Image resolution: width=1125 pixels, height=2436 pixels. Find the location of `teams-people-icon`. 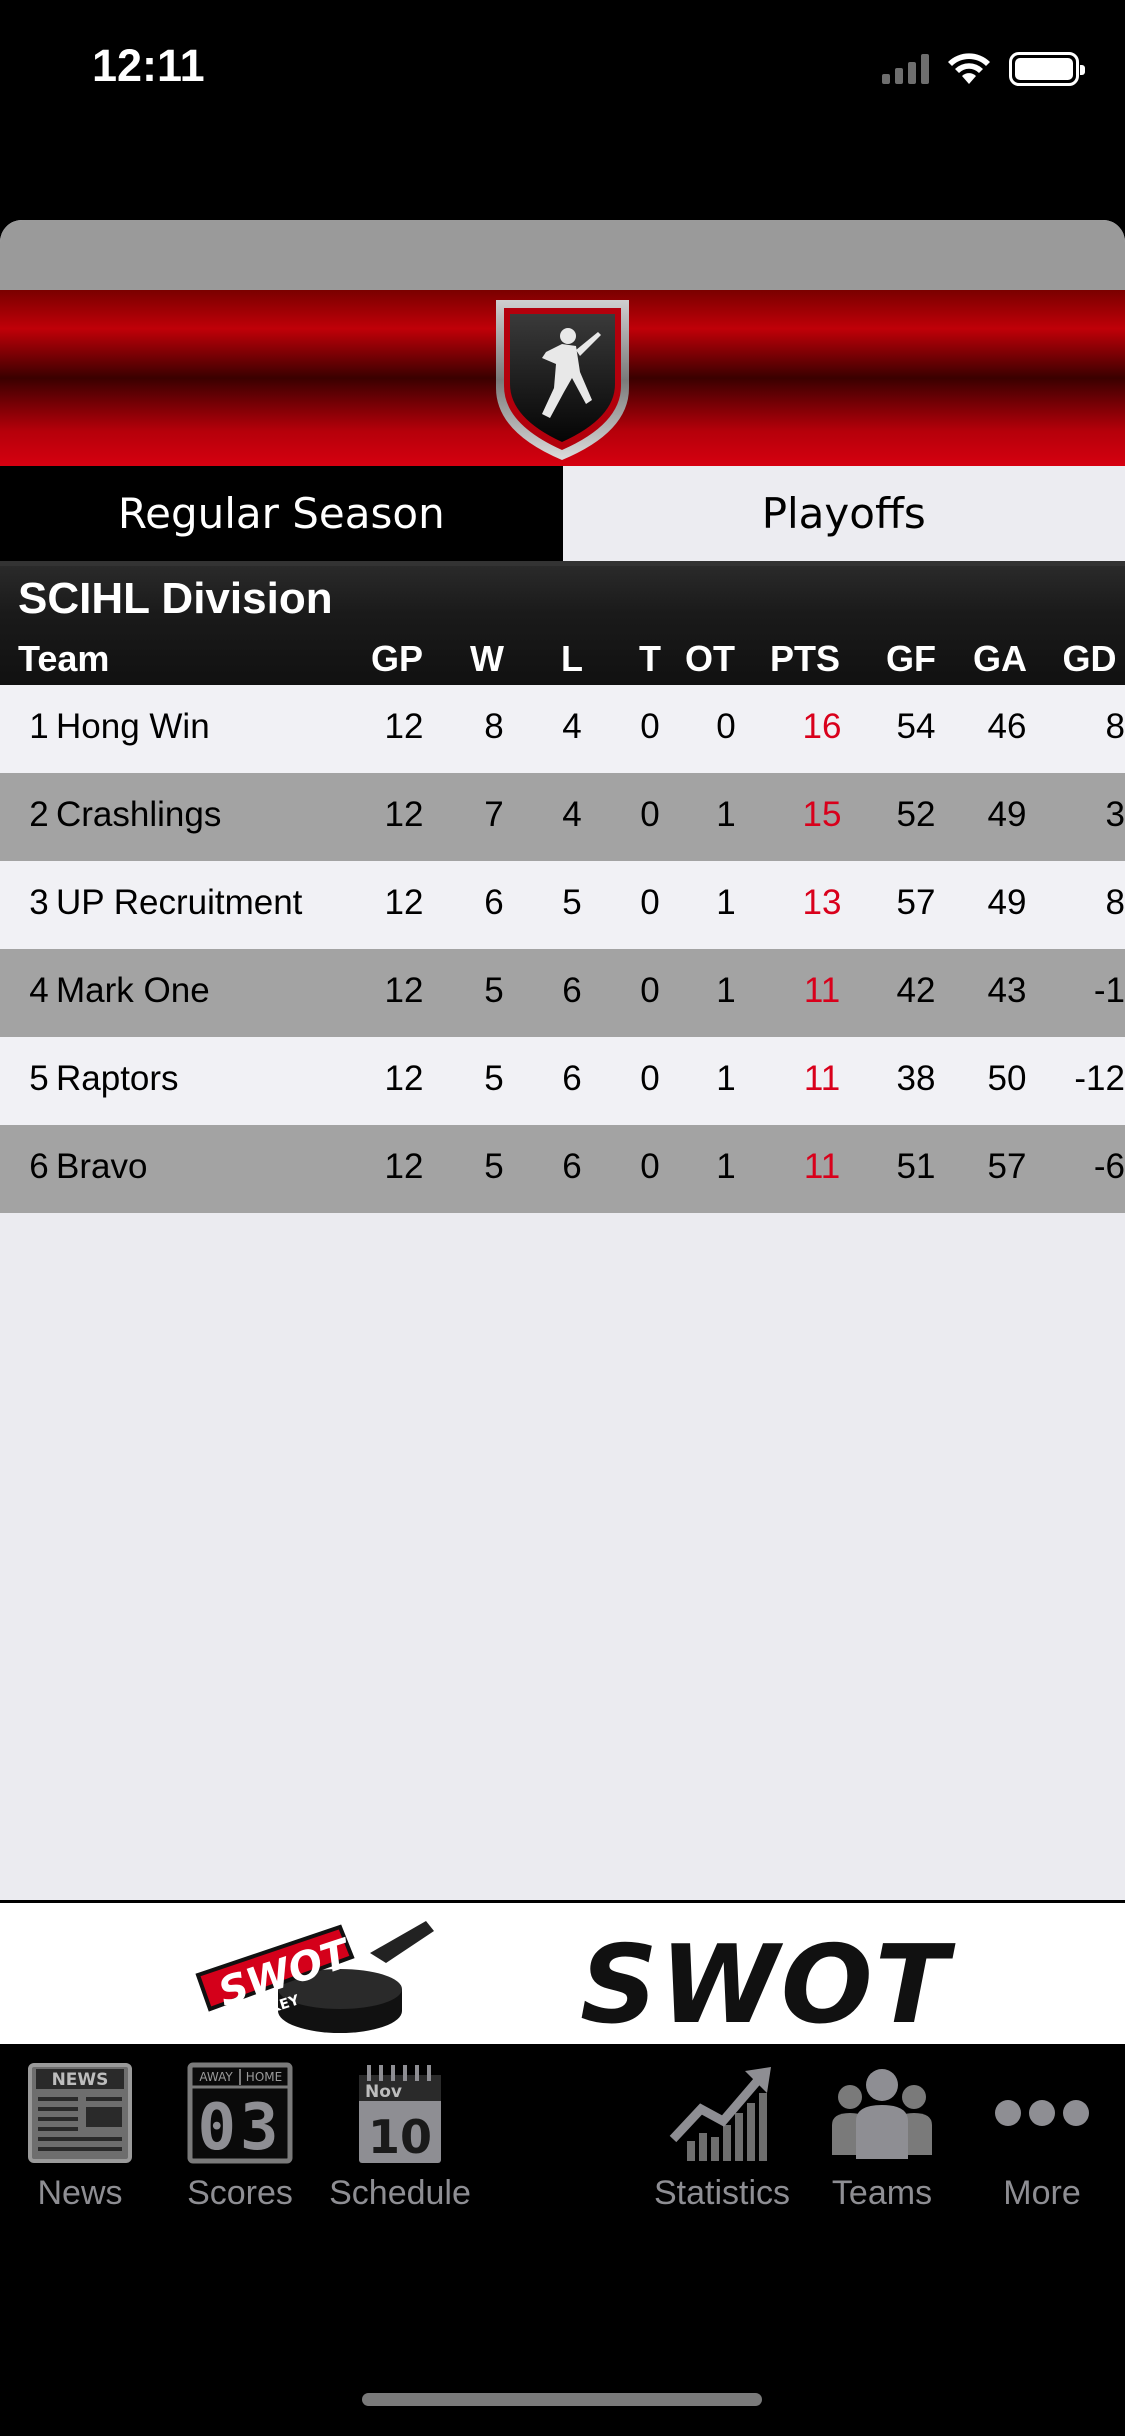

teams-people-icon is located at coordinates (882, 2114).